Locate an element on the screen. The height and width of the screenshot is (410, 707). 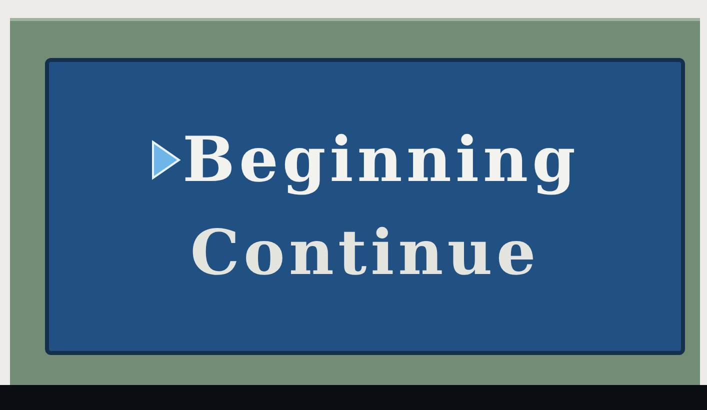
menu-item: Beginning is located at coordinates (381, 160).